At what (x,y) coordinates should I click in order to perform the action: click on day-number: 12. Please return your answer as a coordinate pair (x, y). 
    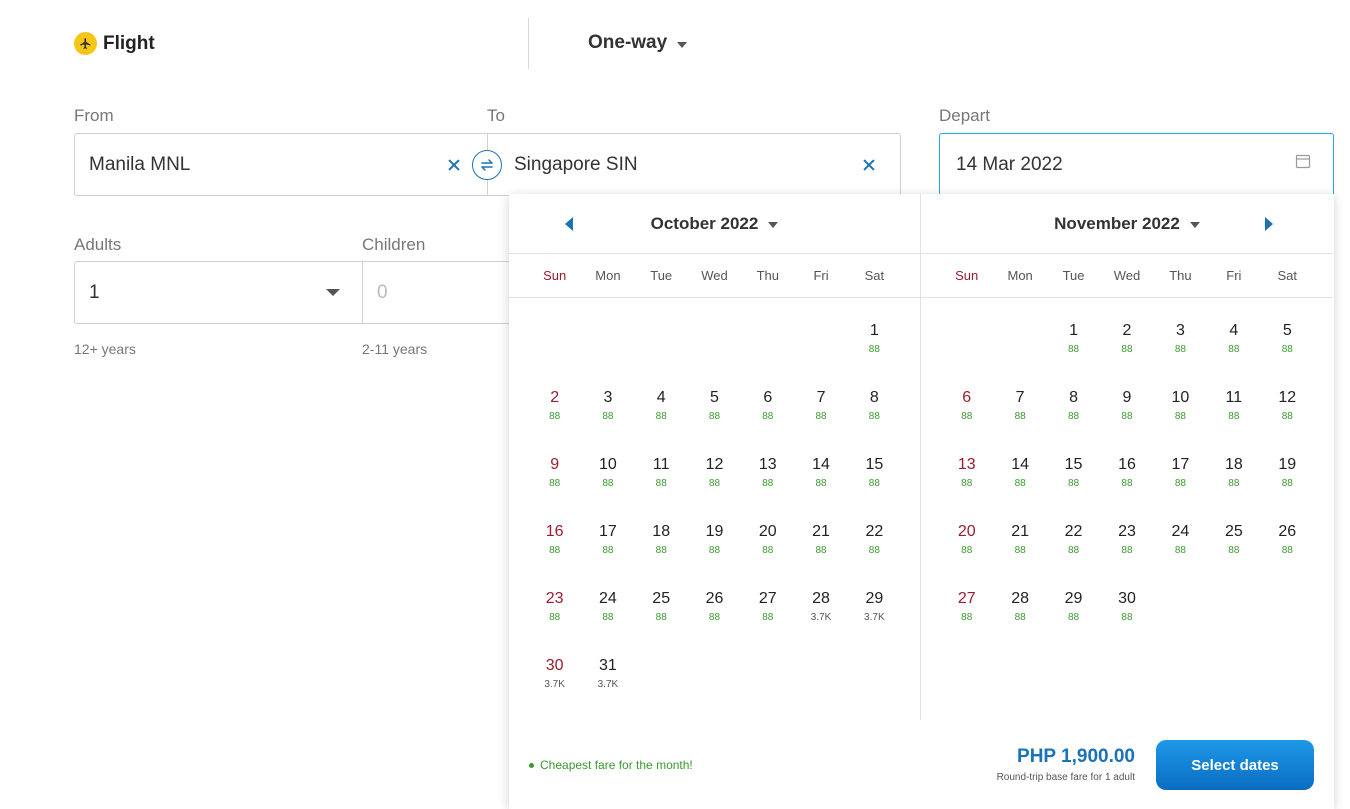
    Looking at the image, I should click on (714, 464).